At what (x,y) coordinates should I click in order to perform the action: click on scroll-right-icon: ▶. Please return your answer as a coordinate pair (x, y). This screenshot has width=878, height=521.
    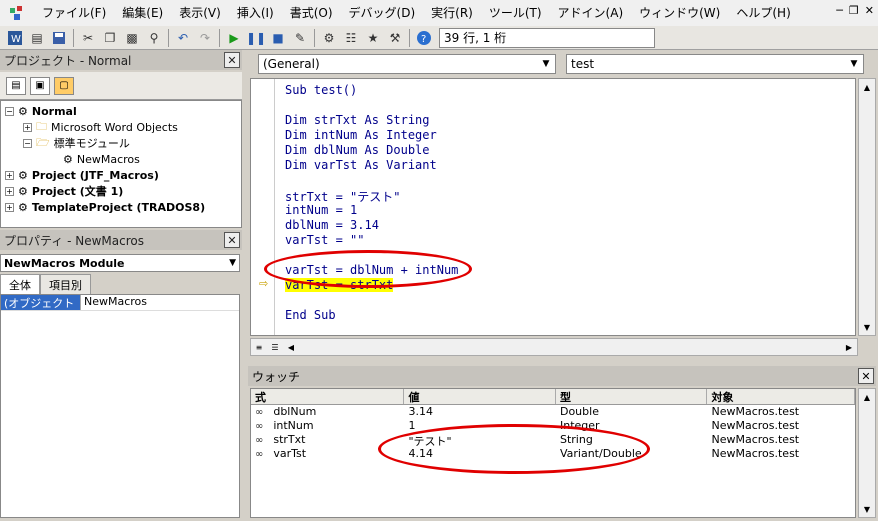
    Looking at the image, I should click on (849, 347).